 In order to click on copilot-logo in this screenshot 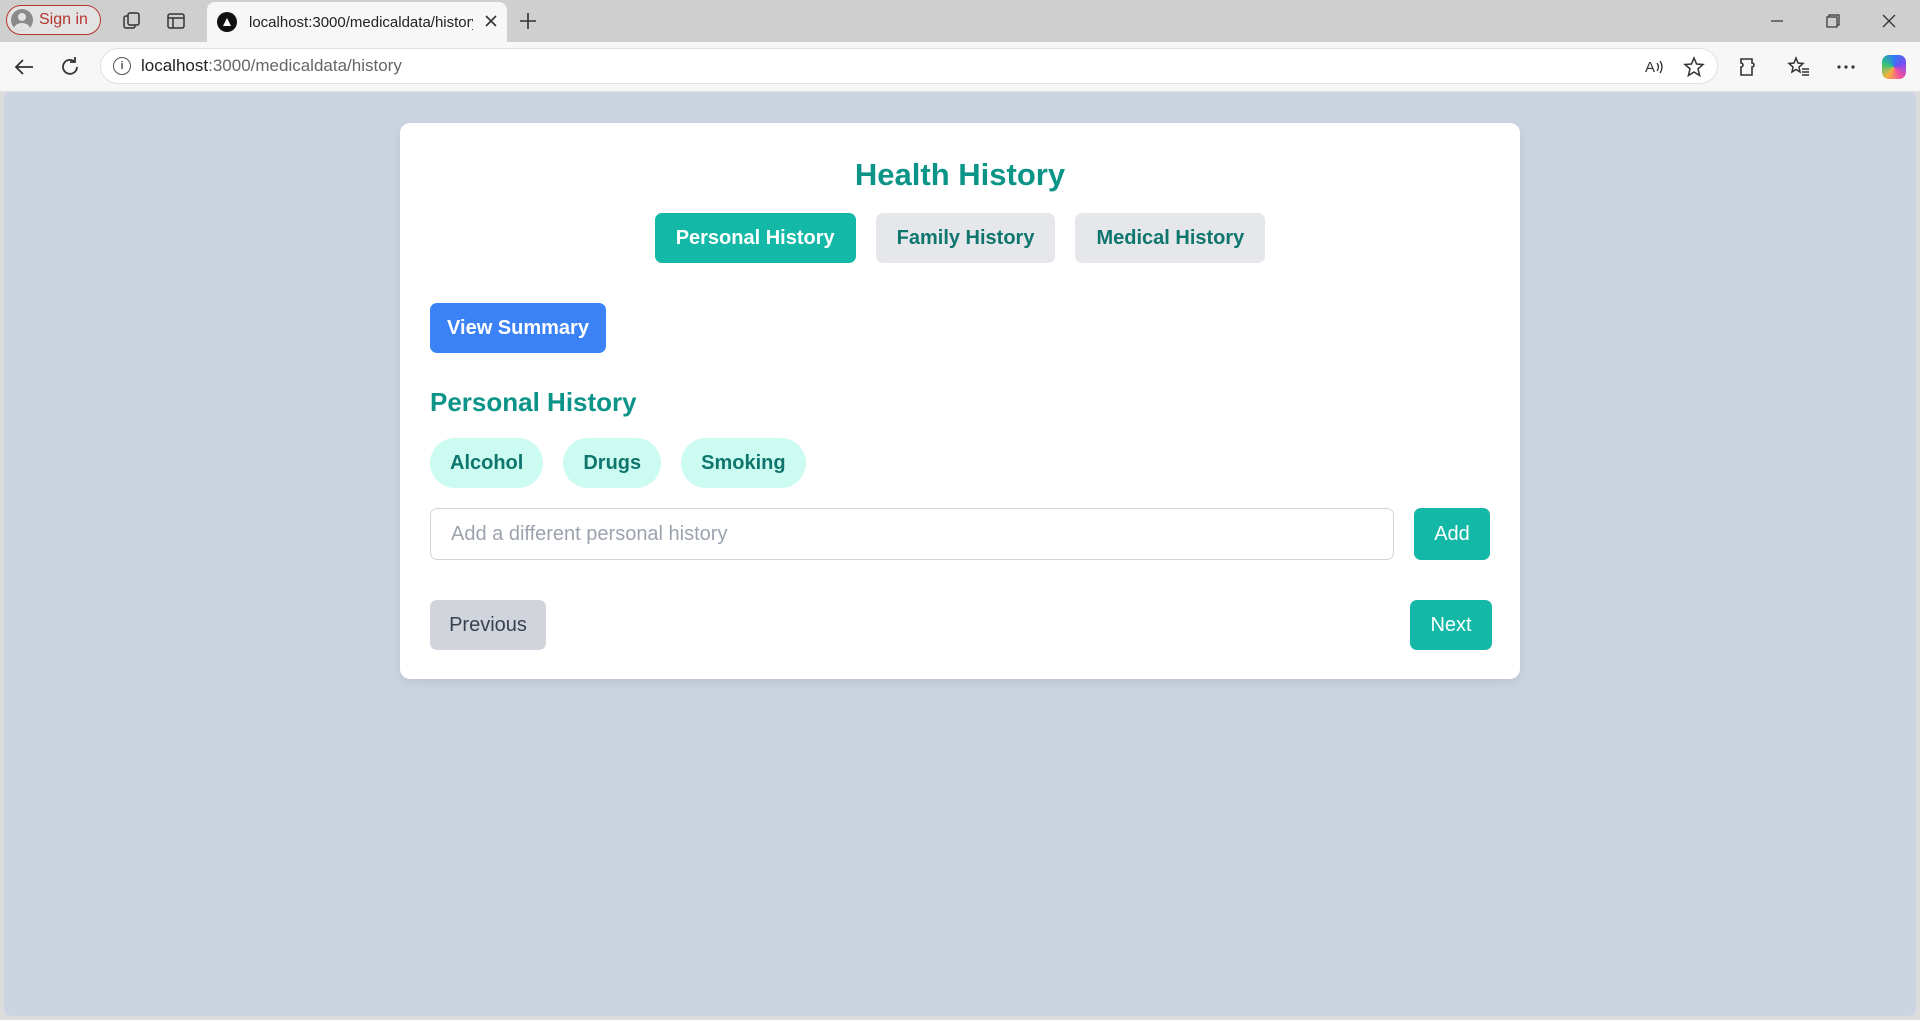, I will do `click(1894, 67)`.